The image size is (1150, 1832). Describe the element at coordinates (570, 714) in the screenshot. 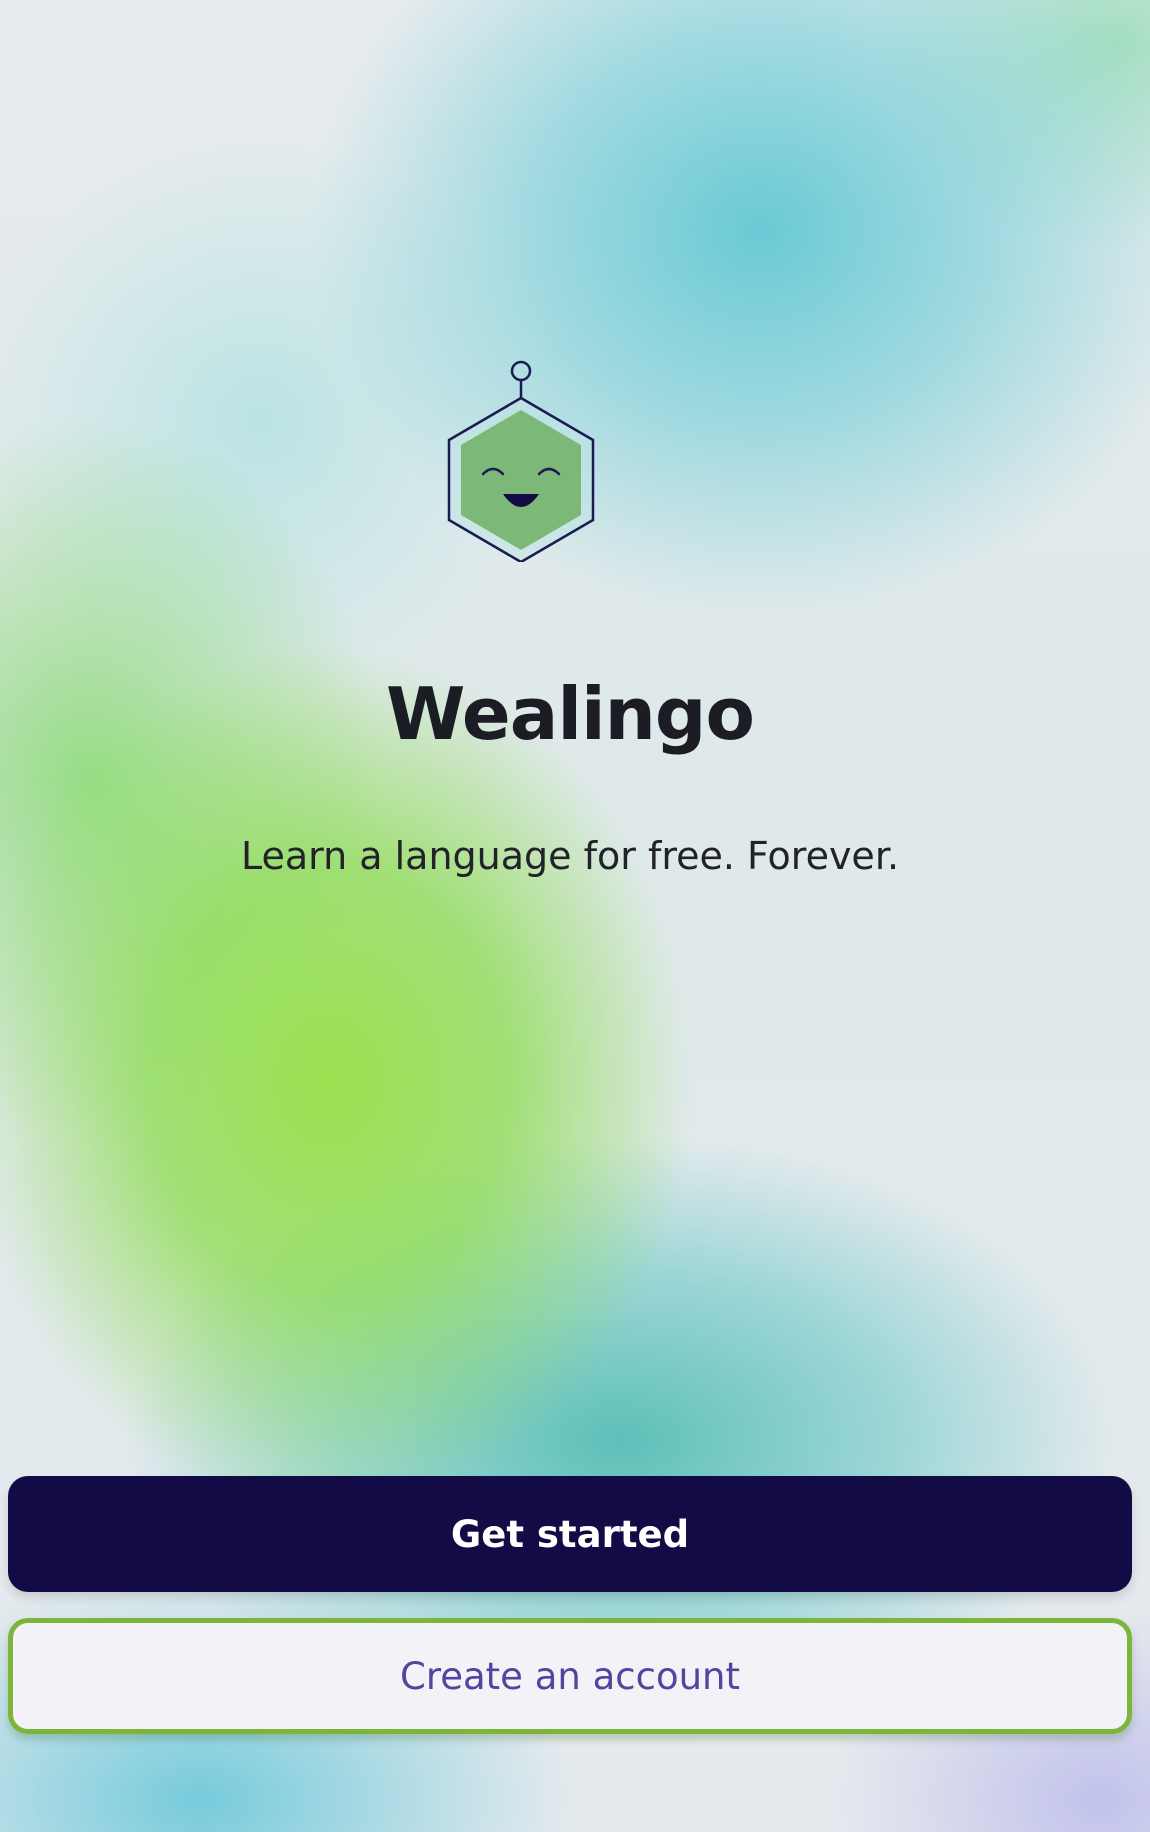

I see `app-title: Wealingo` at that location.